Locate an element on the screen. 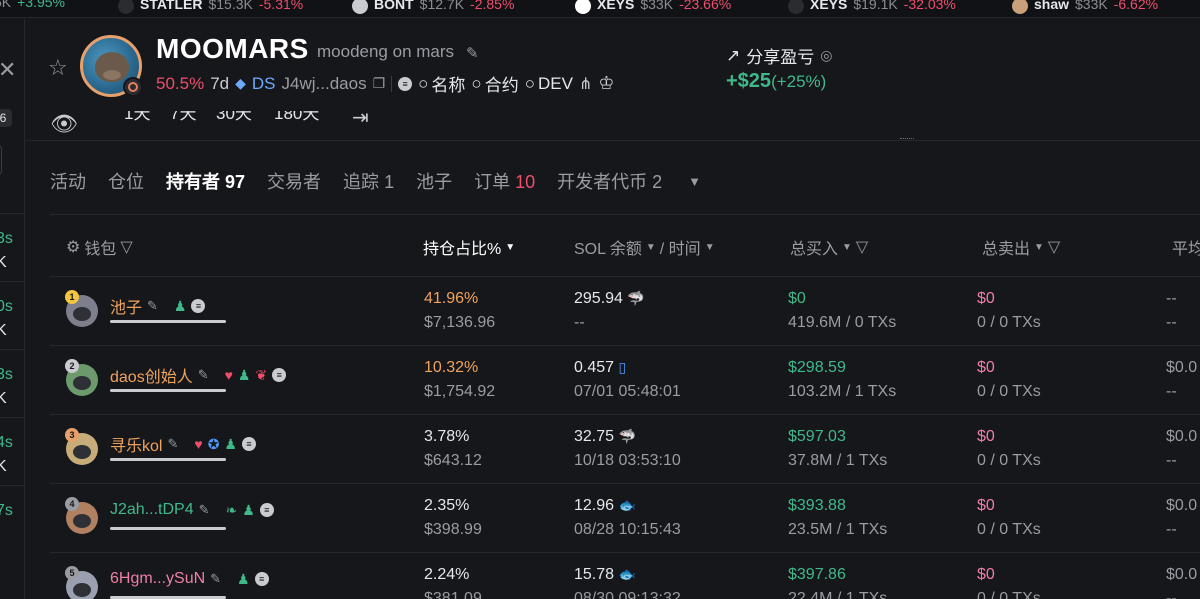 Image resolution: width=1200 pixels, height=599 pixels. holding-pct: 2.35% is located at coordinates (447, 505).